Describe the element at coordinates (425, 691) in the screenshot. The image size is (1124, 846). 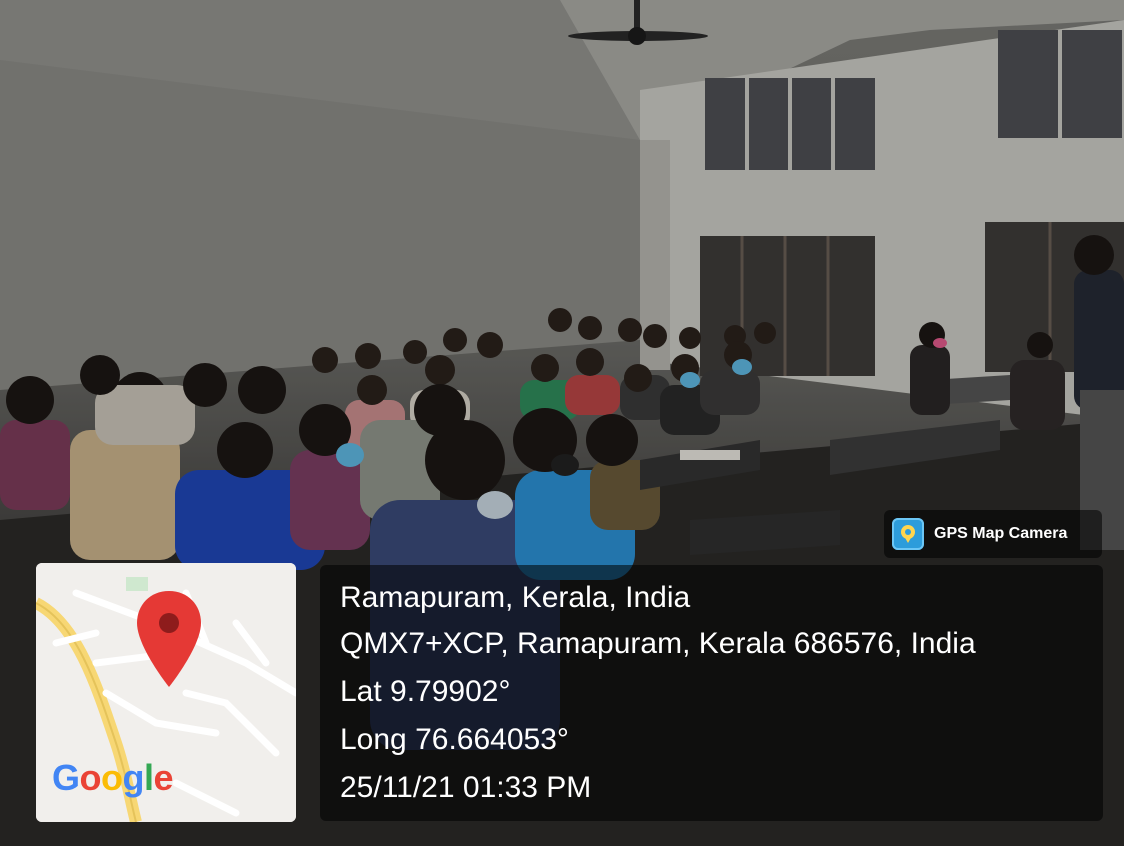
I see `latitude: Lat 9.79902°` at that location.